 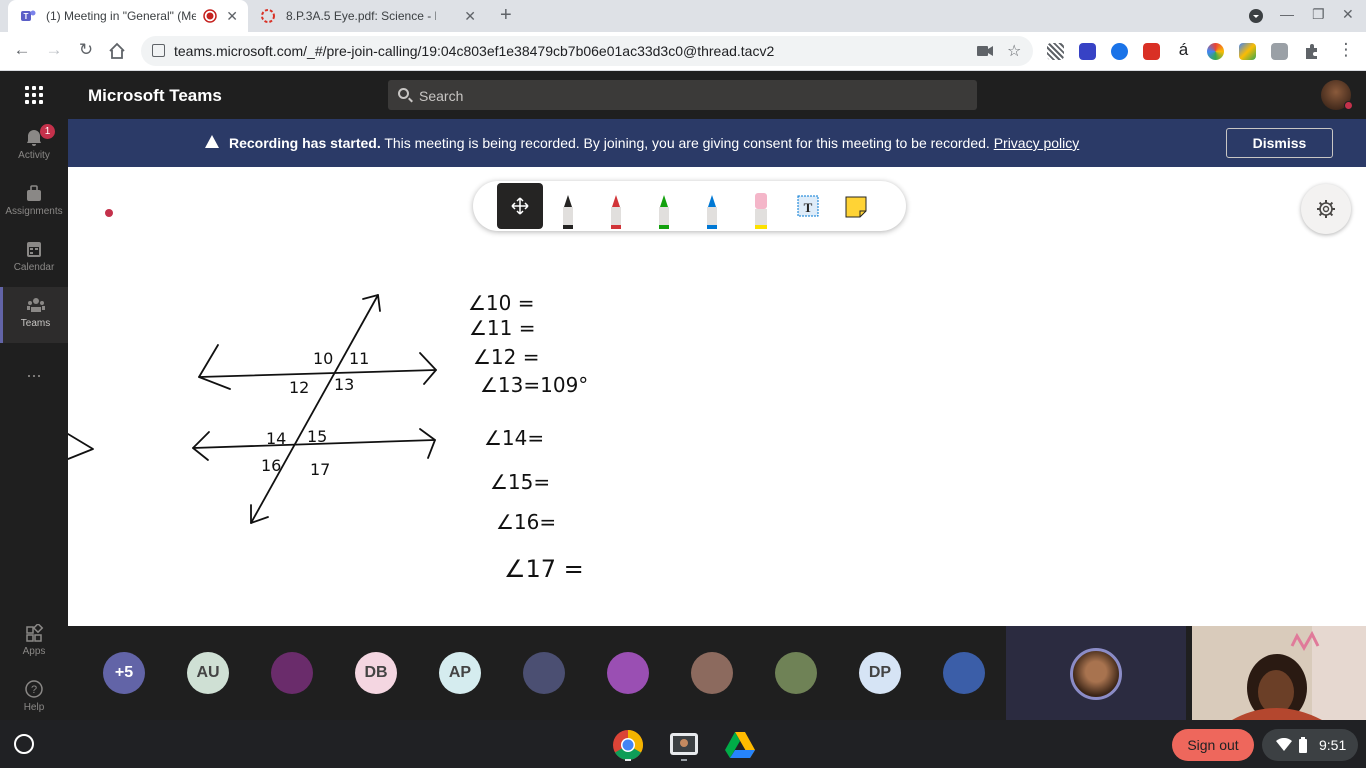 What do you see at coordinates (1348, 14) in the screenshot?
I see `close-window-icon: ✕` at bounding box center [1348, 14].